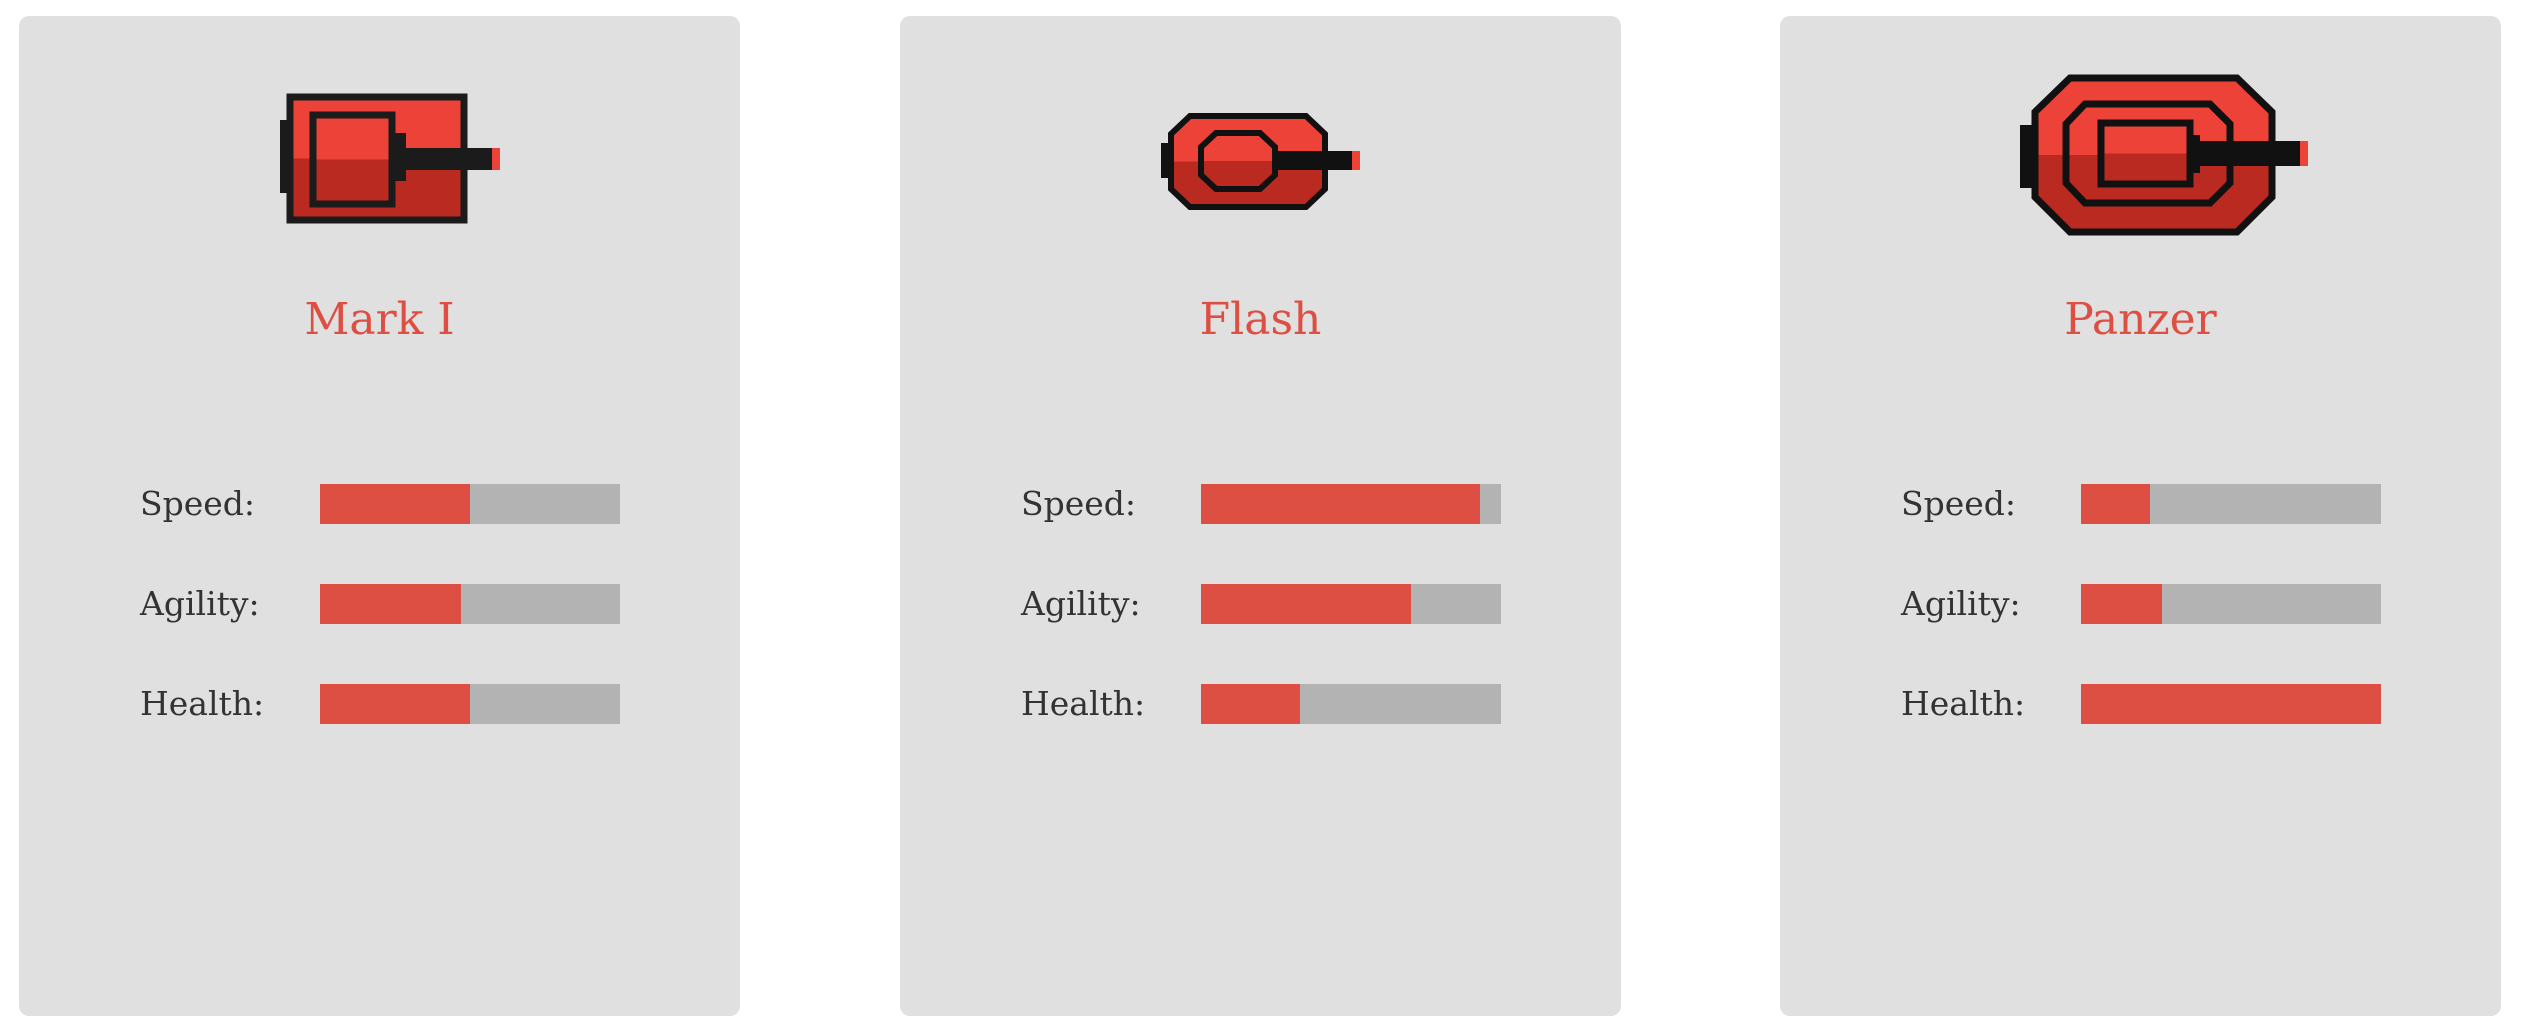 The height and width of the screenshot is (1034, 2522). What do you see at coordinates (2164, 155) in the screenshot?
I see `tank-panzer-icon` at bounding box center [2164, 155].